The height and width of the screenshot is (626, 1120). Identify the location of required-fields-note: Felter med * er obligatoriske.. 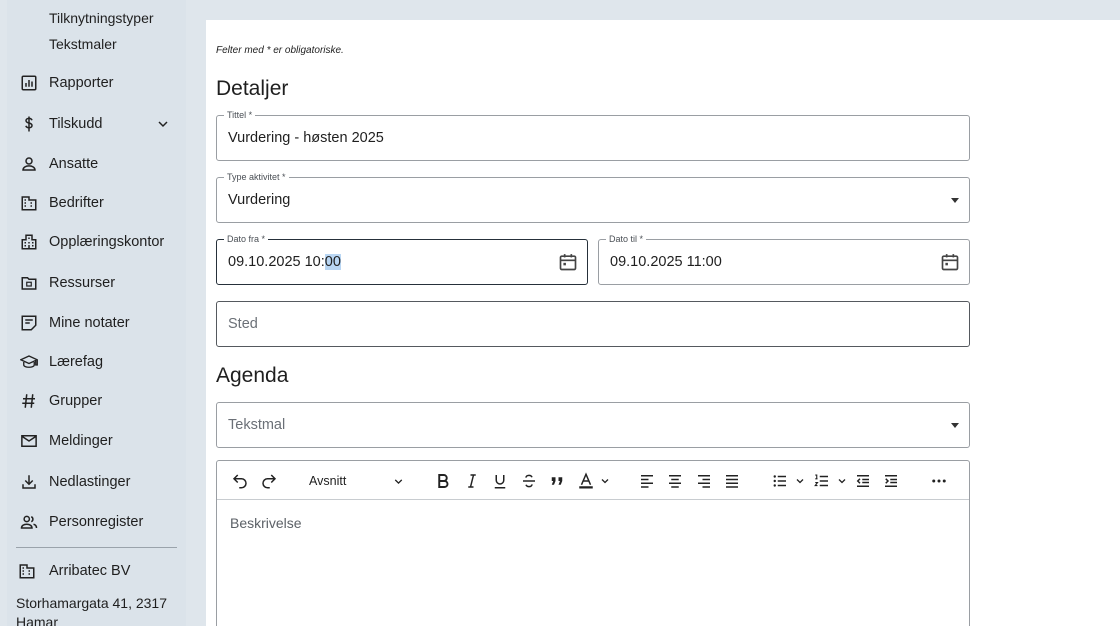
(280, 50).